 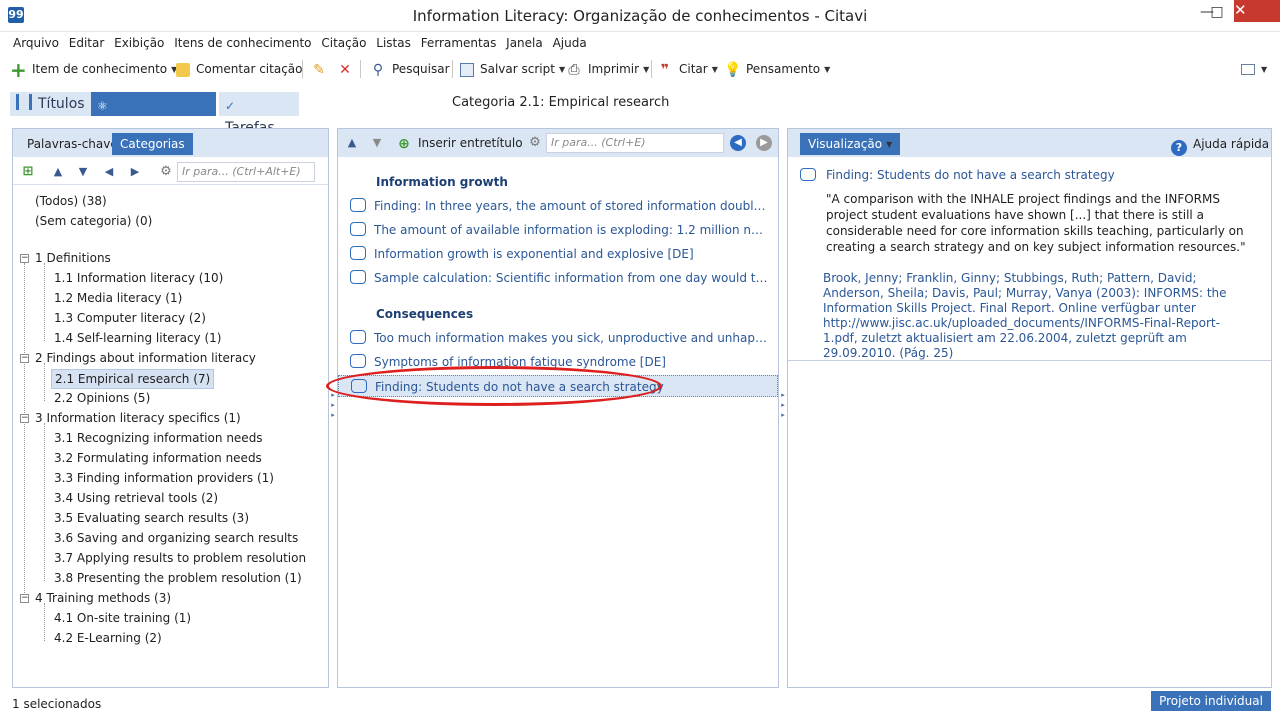 I want to click on maximize-button: □, so click(x=1217, y=13).